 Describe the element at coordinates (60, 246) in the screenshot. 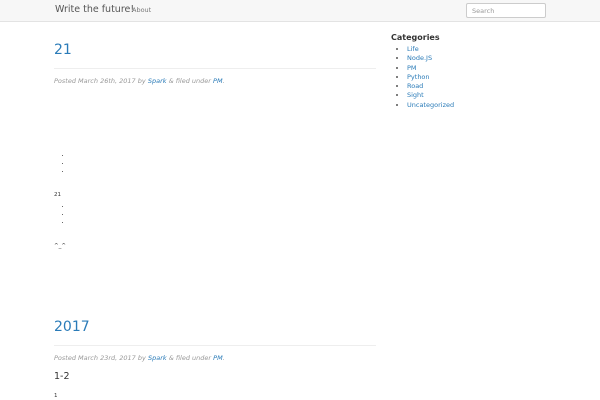

I see `post-paragraph-4: ^_^` at that location.